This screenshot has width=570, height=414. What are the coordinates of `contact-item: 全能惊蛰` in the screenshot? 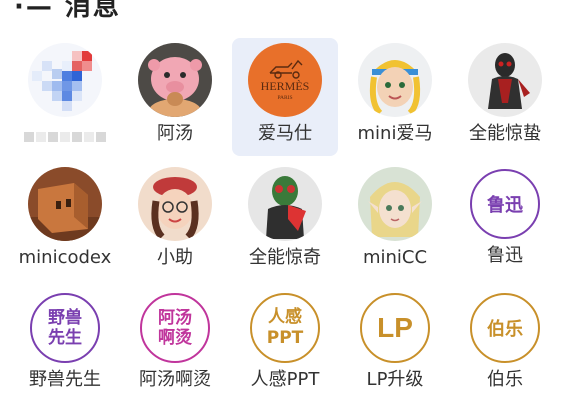 It's located at (505, 97).